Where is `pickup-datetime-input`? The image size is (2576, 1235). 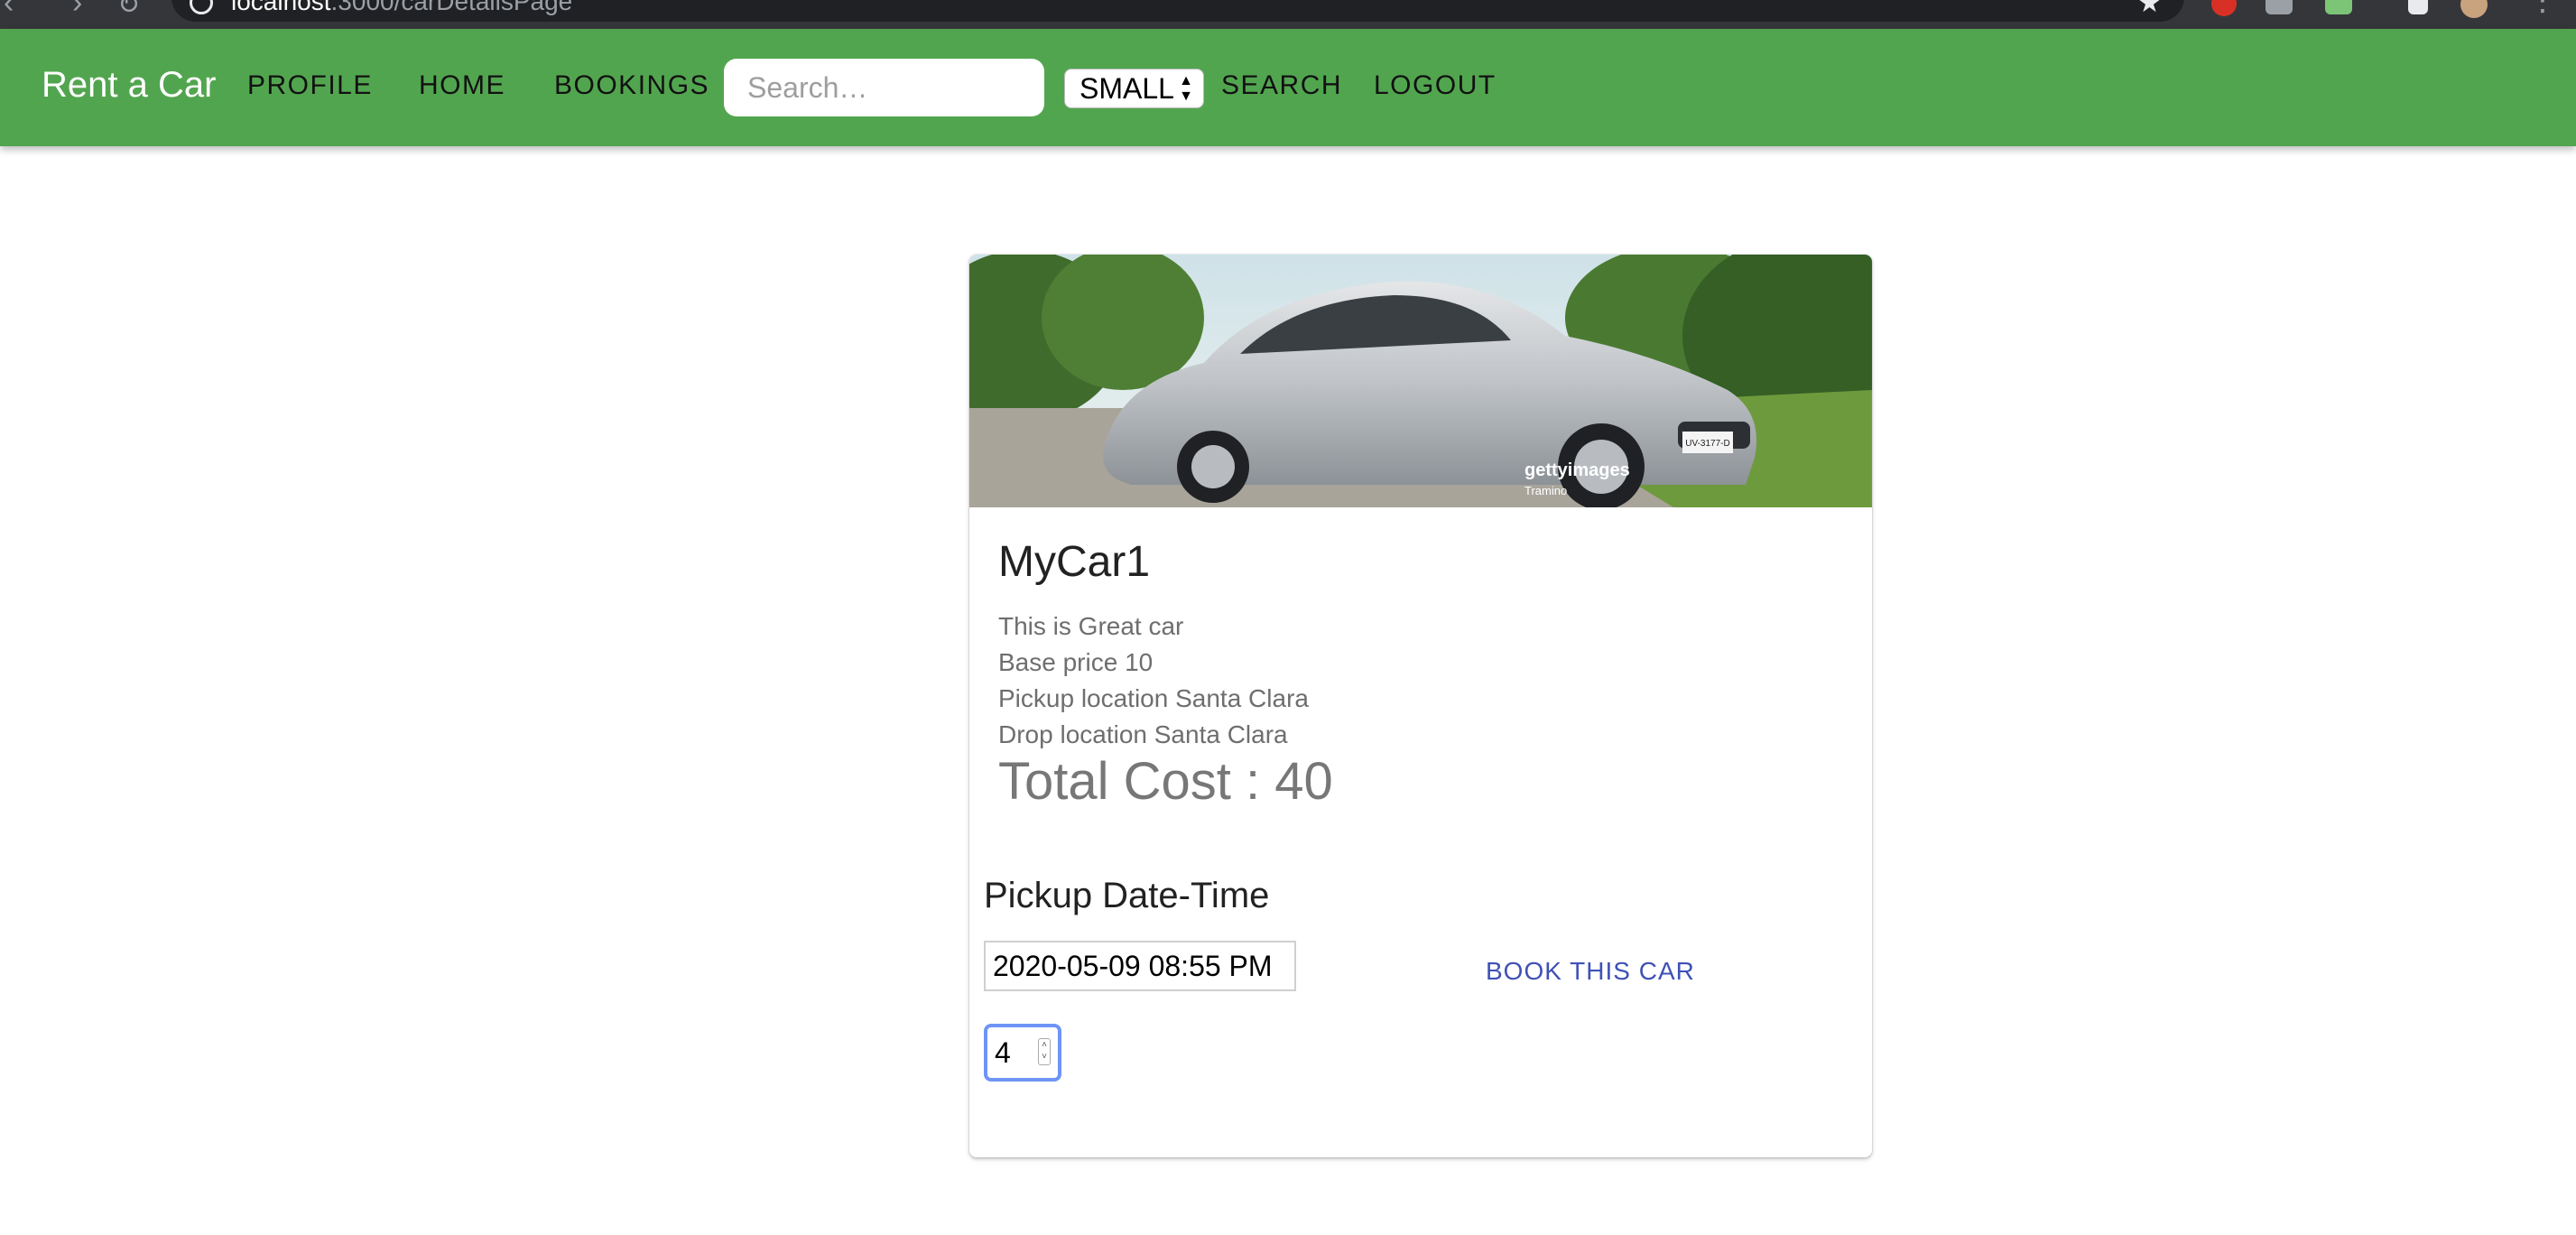 pickup-datetime-input is located at coordinates (1142, 966).